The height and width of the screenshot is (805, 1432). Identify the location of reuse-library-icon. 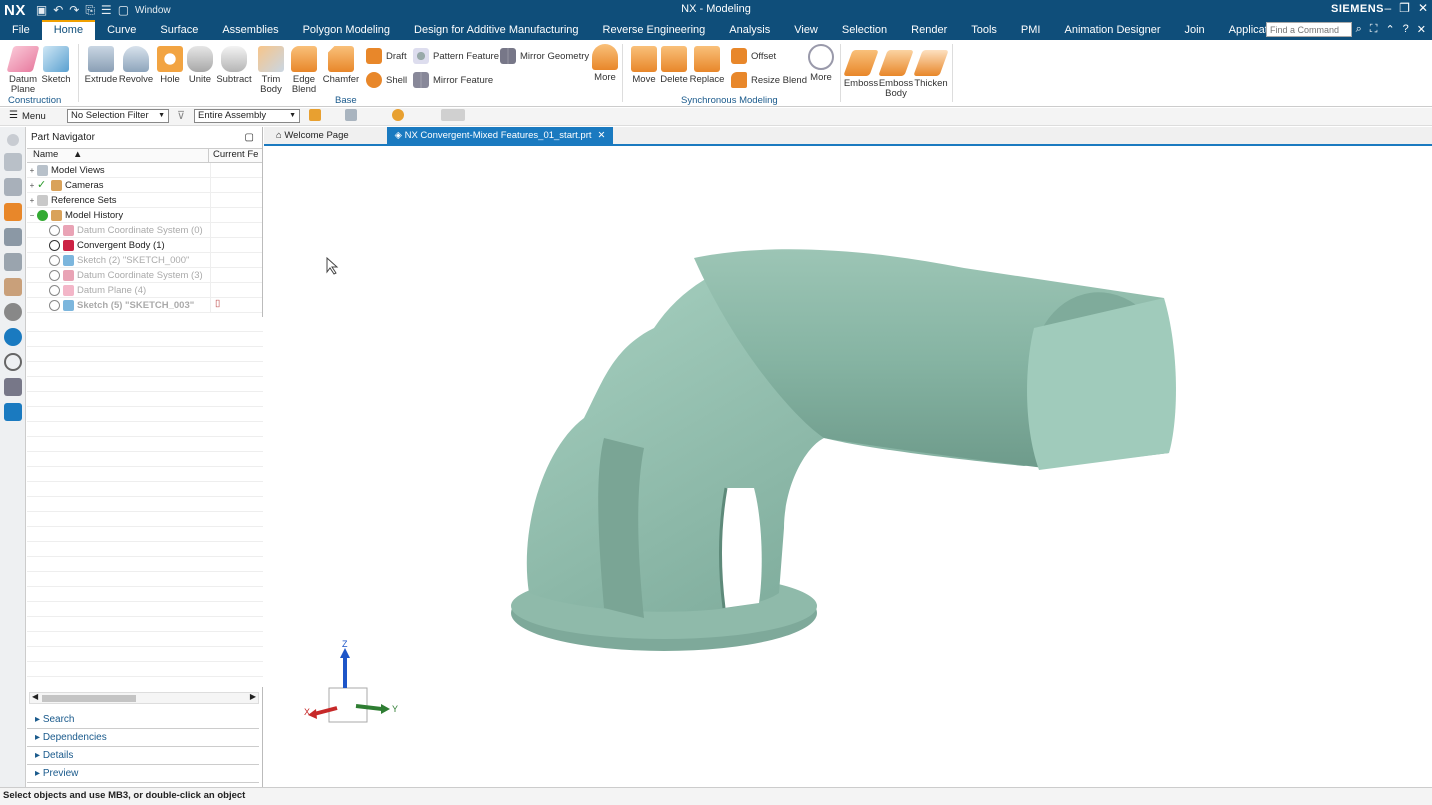
(12, 237).